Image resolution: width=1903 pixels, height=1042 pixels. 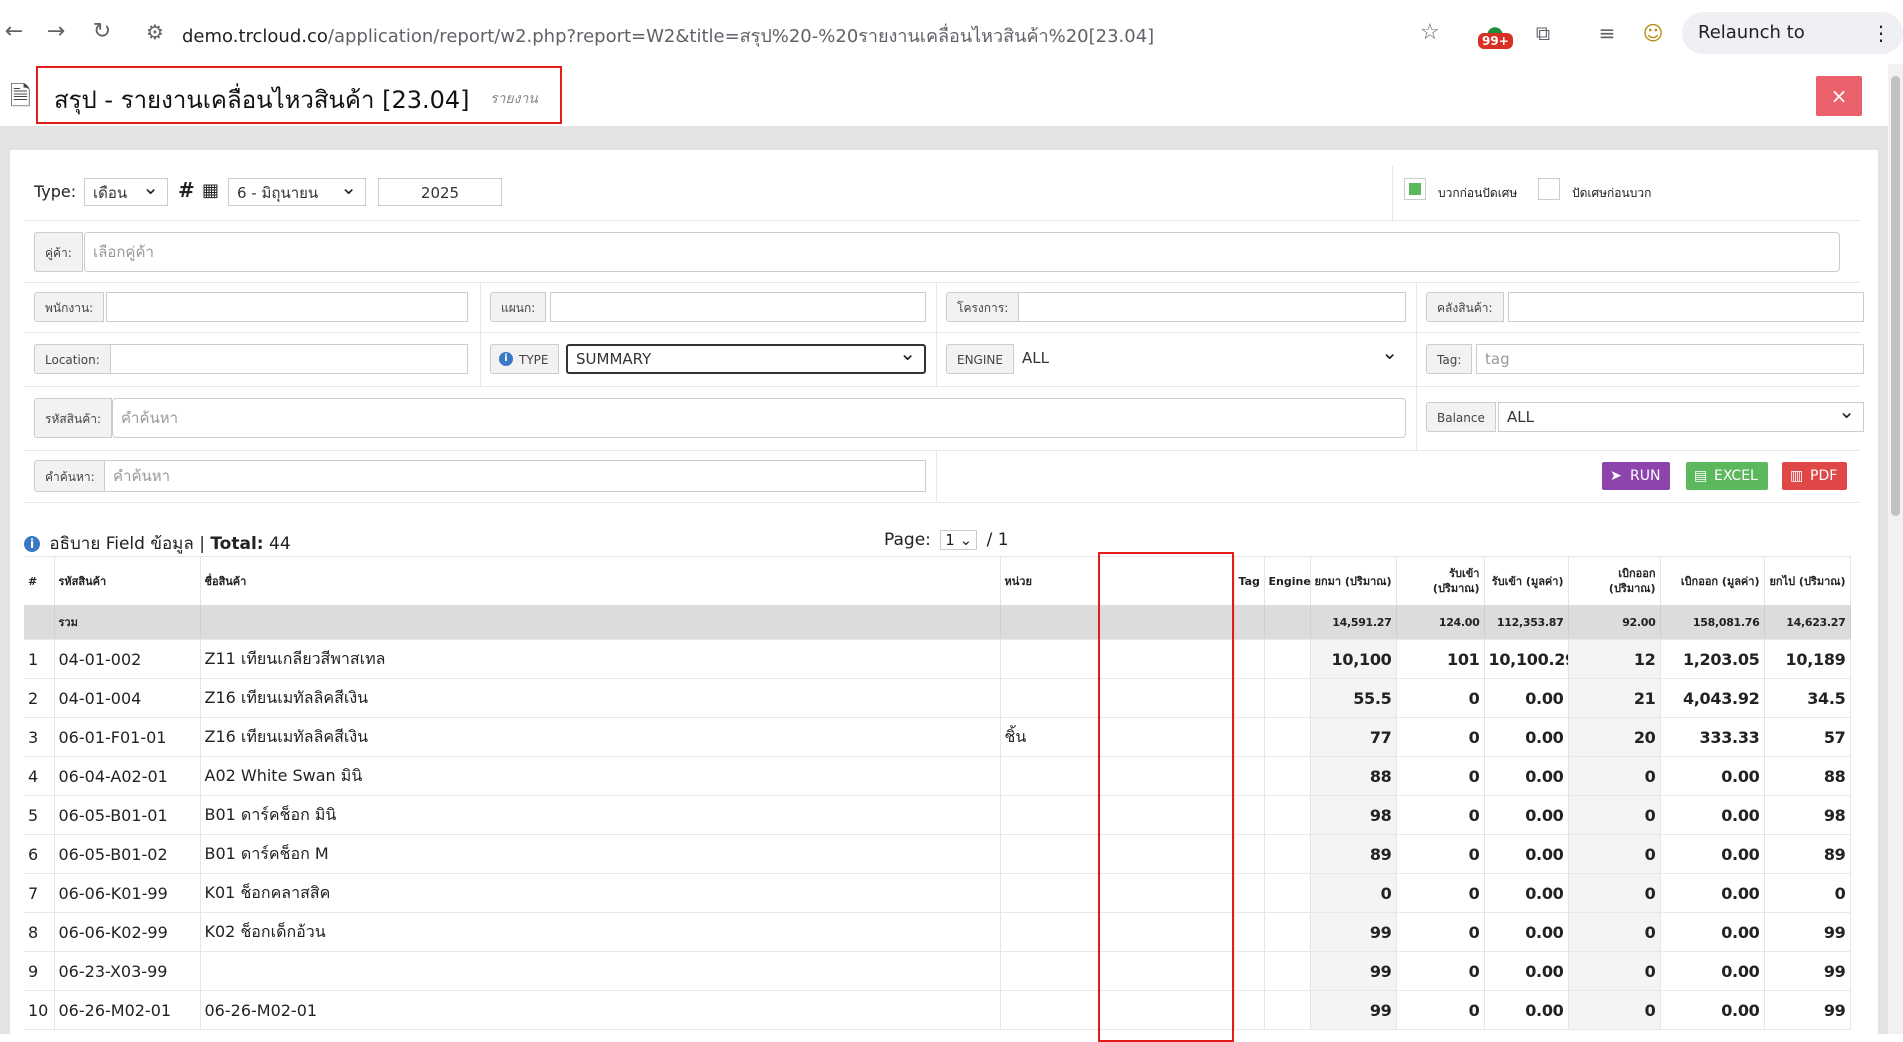 What do you see at coordinates (1653, 33) in the screenshot?
I see `profile-avatar-icon: ☺` at bounding box center [1653, 33].